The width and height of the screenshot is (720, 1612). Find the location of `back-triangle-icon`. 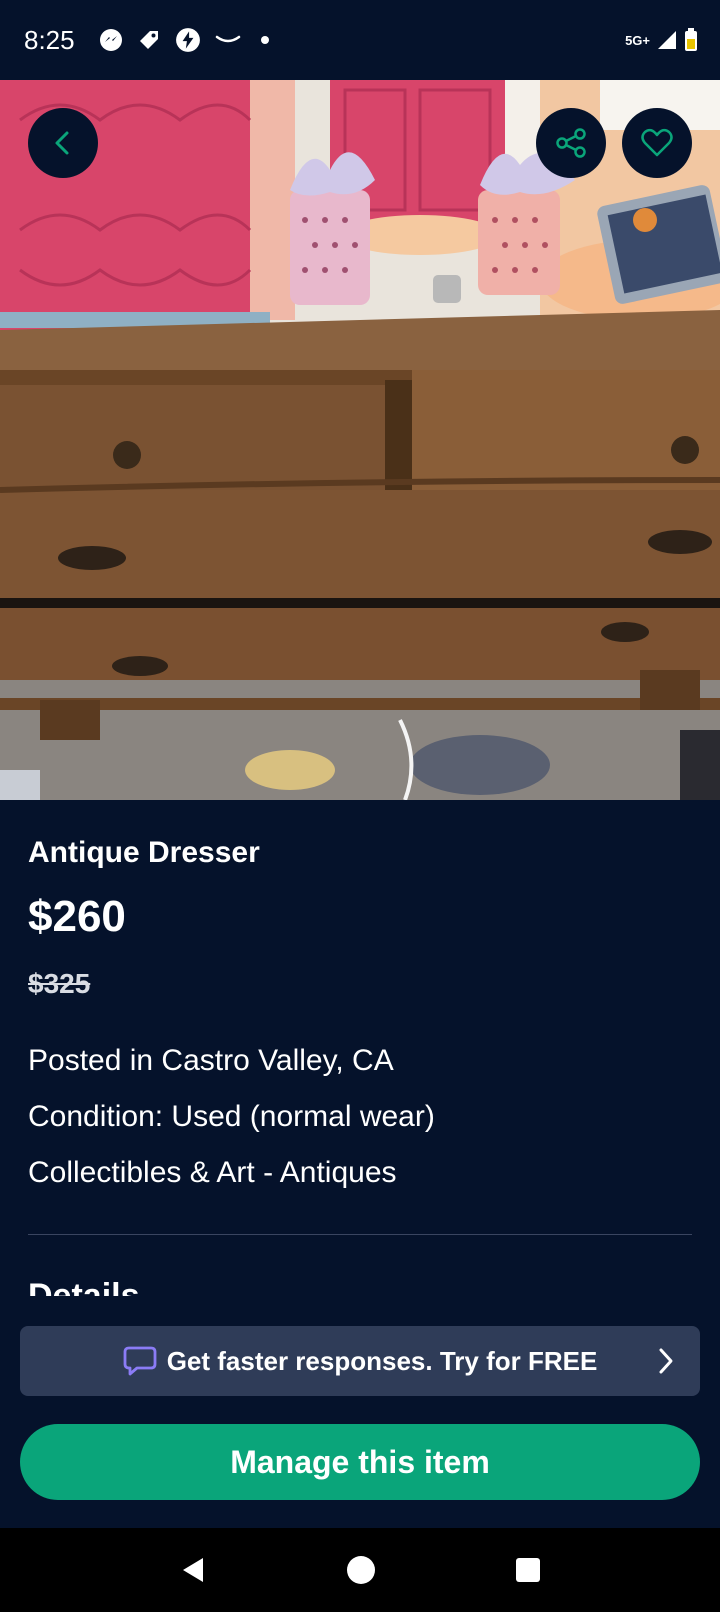

back-triangle-icon is located at coordinates (193, 1570).